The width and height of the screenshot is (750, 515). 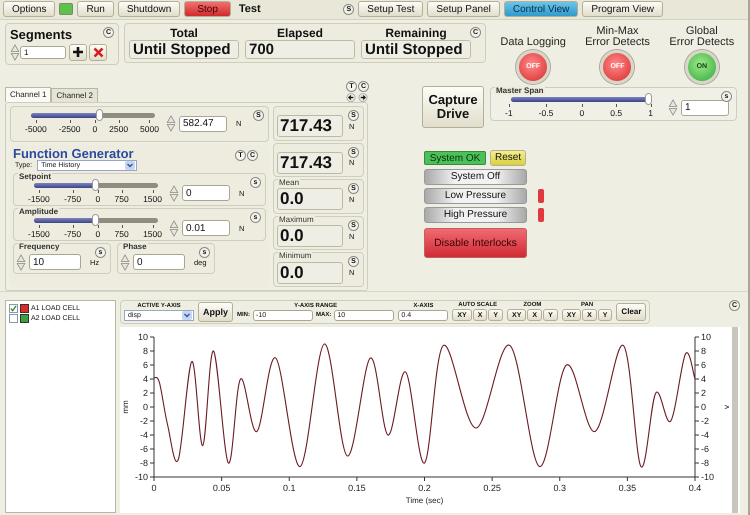 What do you see at coordinates (726, 406) in the screenshot?
I see `axis-title: v` at bounding box center [726, 406].